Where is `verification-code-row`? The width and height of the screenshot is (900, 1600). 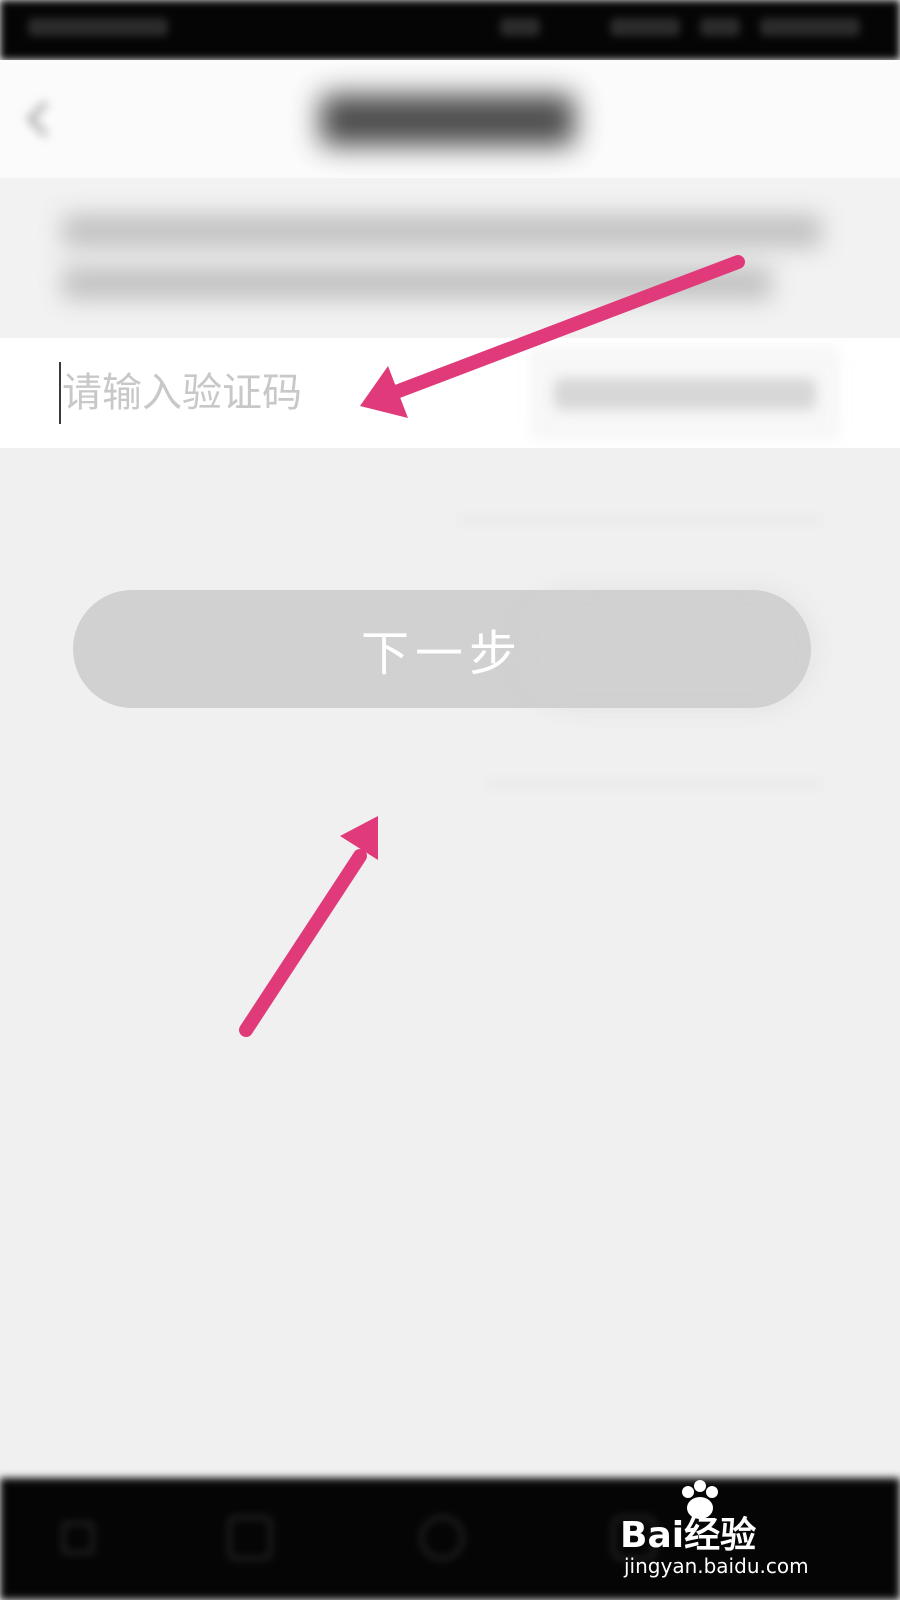 verification-code-row is located at coordinates (450, 393).